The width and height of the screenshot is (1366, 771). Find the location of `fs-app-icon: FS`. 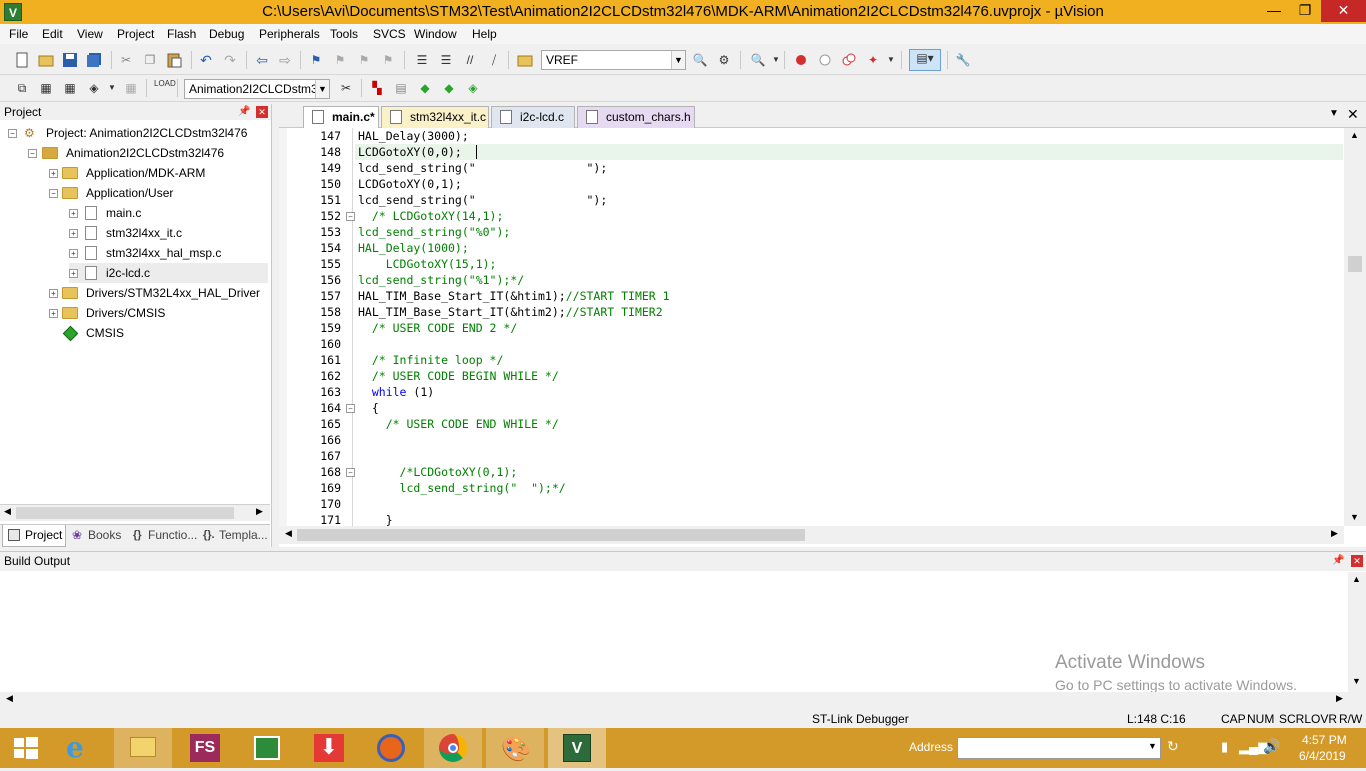

fs-app-icon: FS is located at coordinates (205, 748).